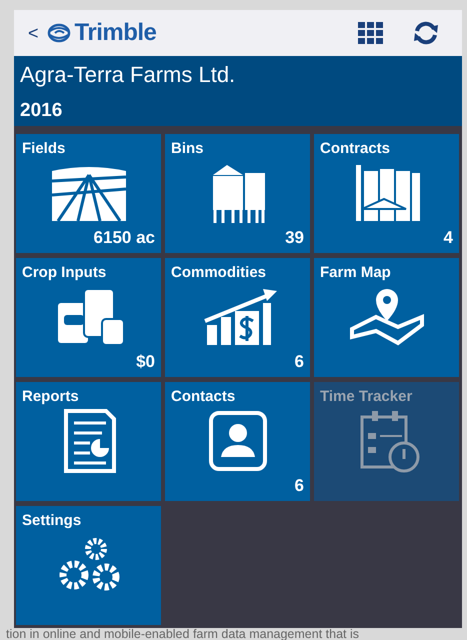 The width and height of the screenshot is (467, 640). What do you see at coordinates (355, 272) in the screenshot?
I see `tile-label: Farm Map` at bounding box center [355, 272].